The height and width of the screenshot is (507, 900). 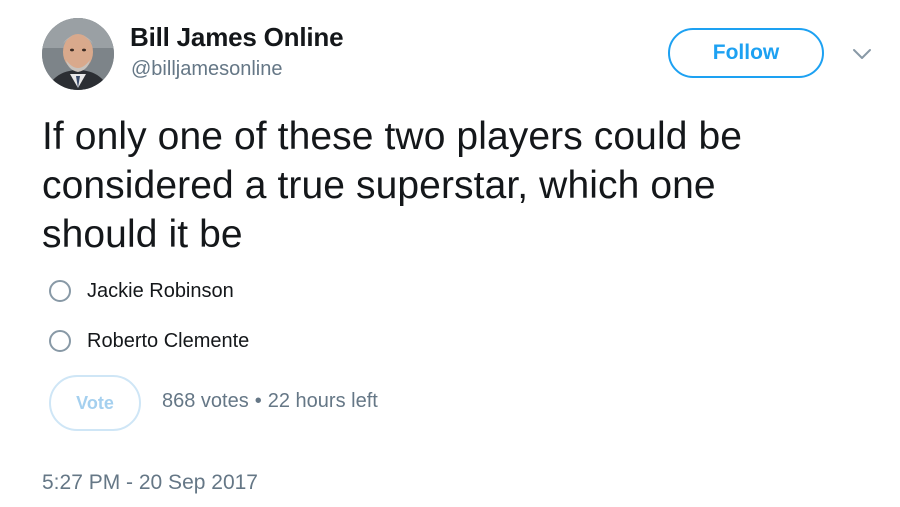 I want to click on avatar-image, so click(x=78, y=54).